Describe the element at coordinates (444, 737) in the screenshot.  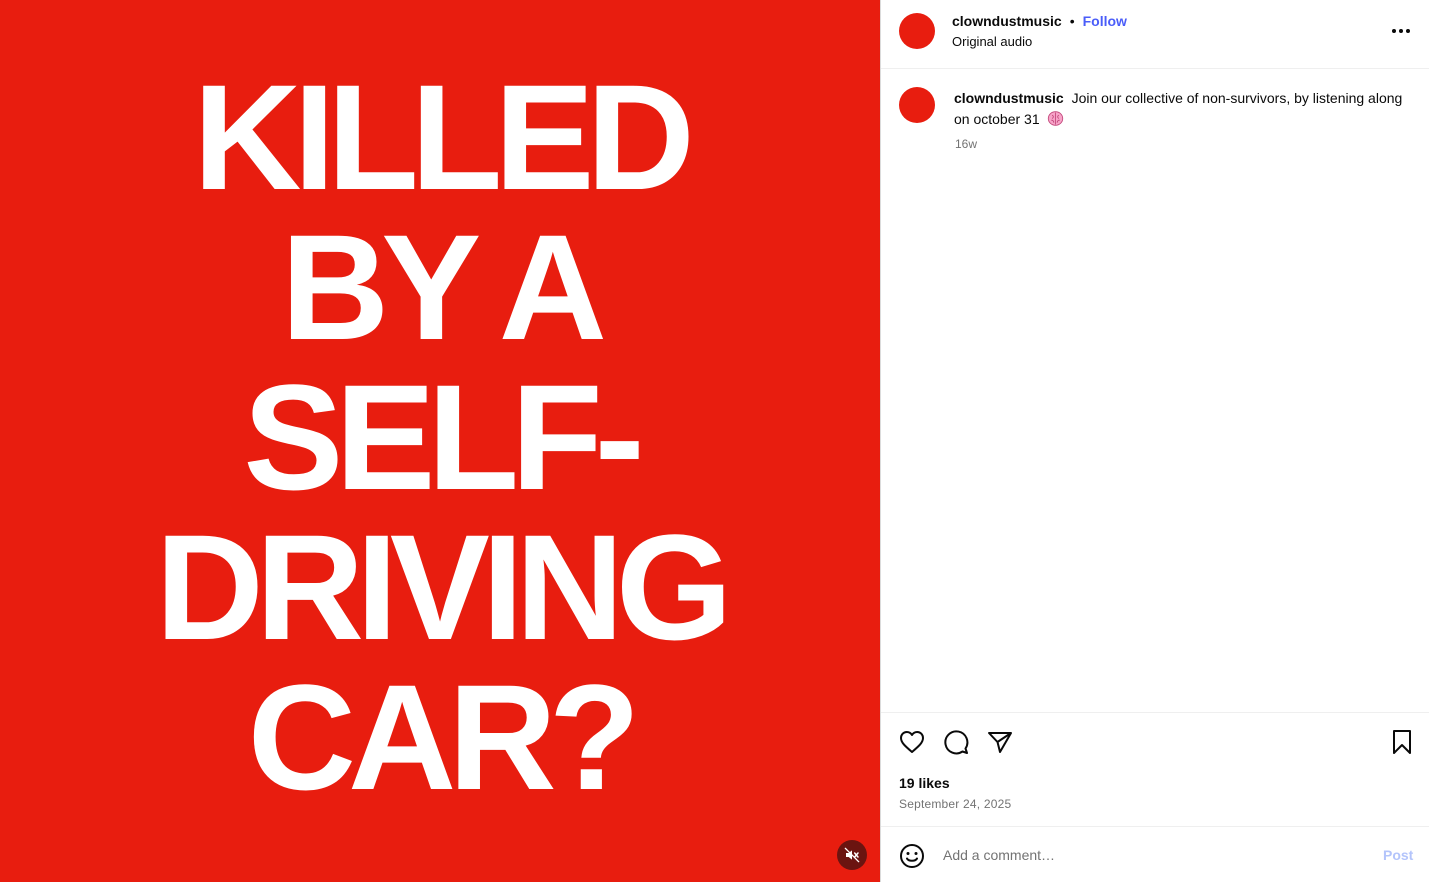
I see `poster-line: CAR?` at that location.